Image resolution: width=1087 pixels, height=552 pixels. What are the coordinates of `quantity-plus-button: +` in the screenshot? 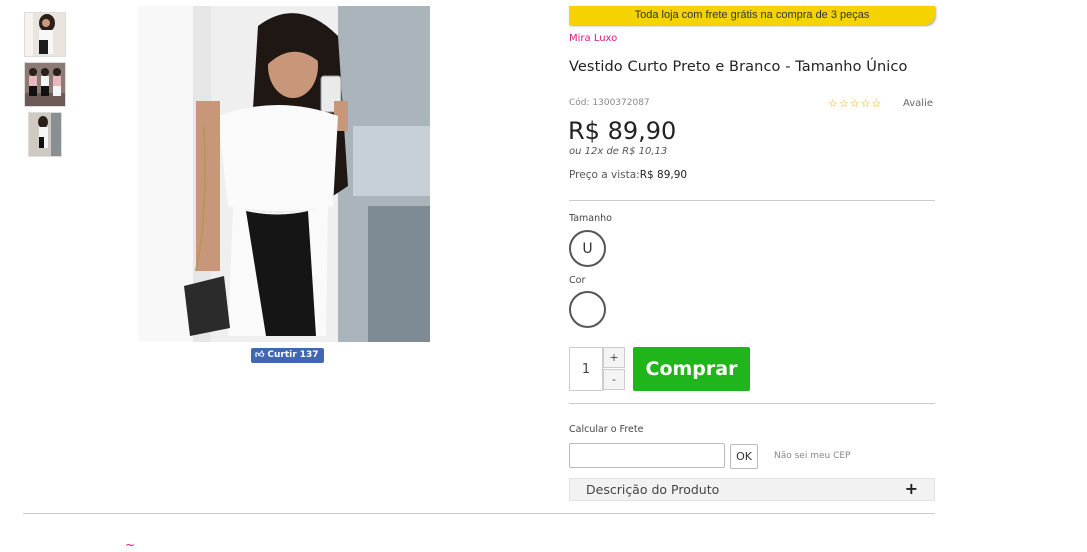 It's located at (614, 357).